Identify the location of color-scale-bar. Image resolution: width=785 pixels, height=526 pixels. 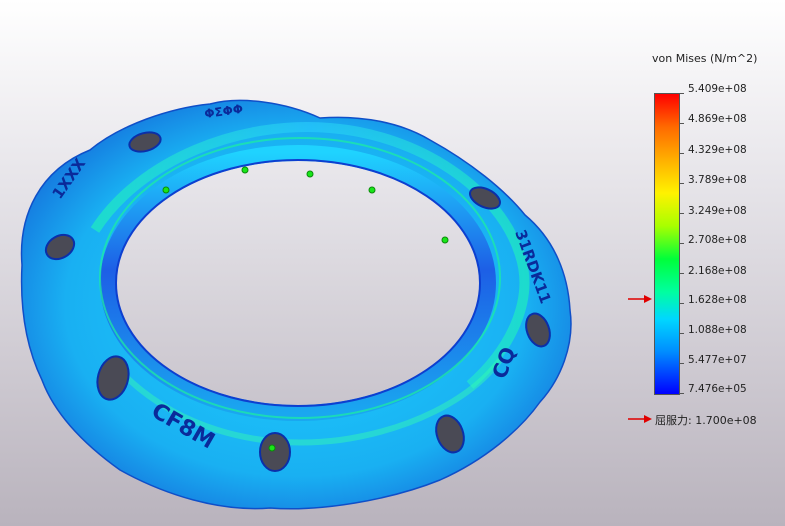
(667, 244).